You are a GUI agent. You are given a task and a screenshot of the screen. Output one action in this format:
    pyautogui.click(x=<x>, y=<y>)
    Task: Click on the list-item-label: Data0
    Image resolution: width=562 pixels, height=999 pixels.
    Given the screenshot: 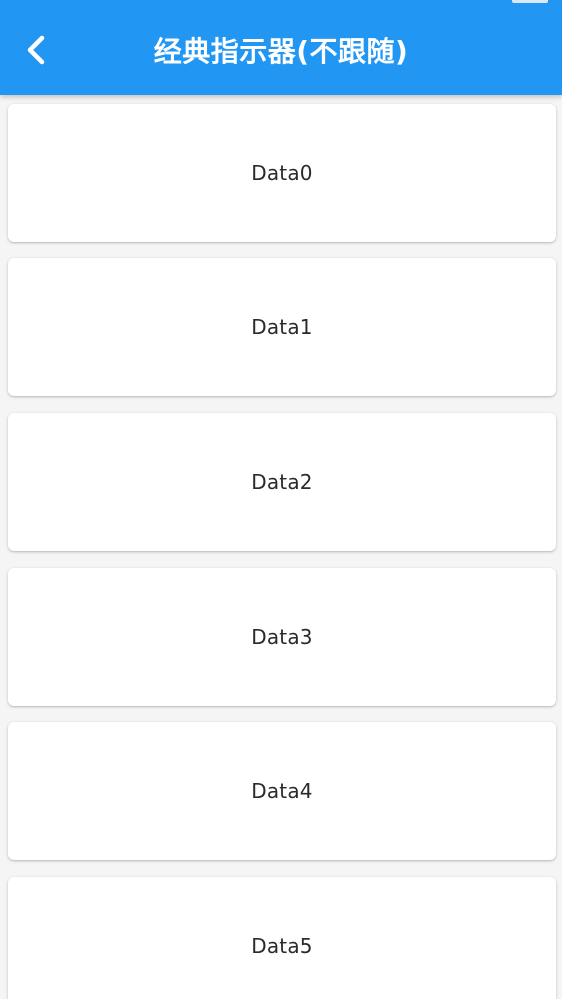 What is the action you would take?
    pyautogui.click(x=282, y=173)
    